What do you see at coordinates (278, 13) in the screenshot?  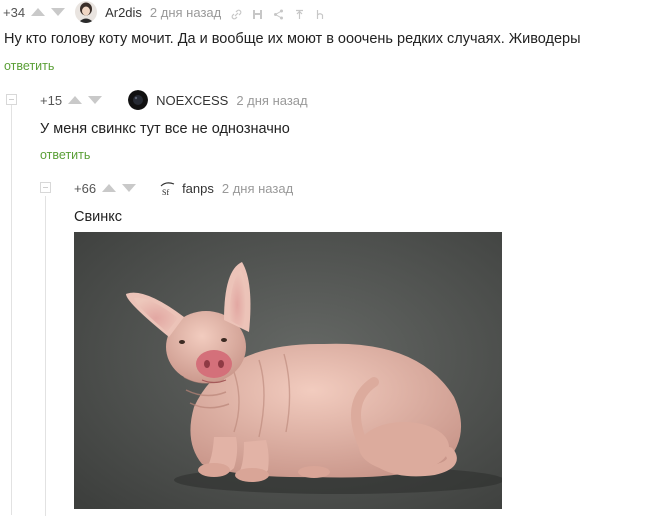 I see `share-icon` at bounding box center [278, 13].